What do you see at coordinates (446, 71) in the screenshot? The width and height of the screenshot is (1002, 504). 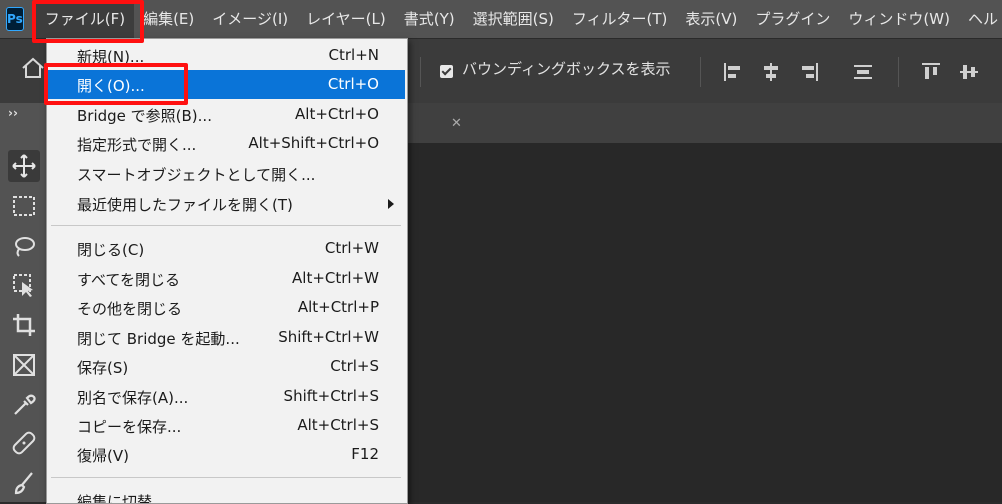 I see `show-bounding-box-checkbox` at bounding box center [446, 71].